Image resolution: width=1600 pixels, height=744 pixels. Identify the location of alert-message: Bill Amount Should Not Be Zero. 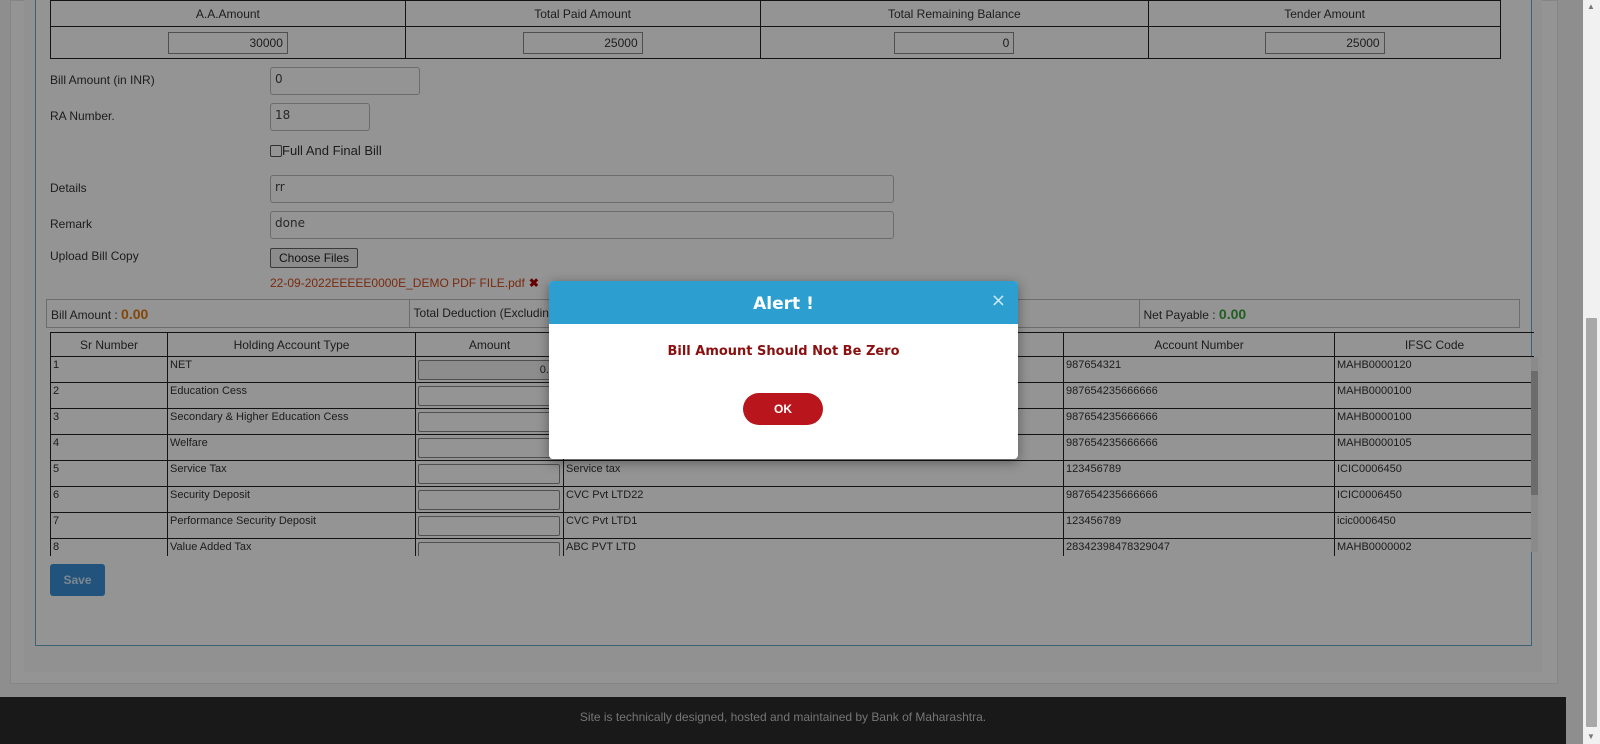
(783, 351).